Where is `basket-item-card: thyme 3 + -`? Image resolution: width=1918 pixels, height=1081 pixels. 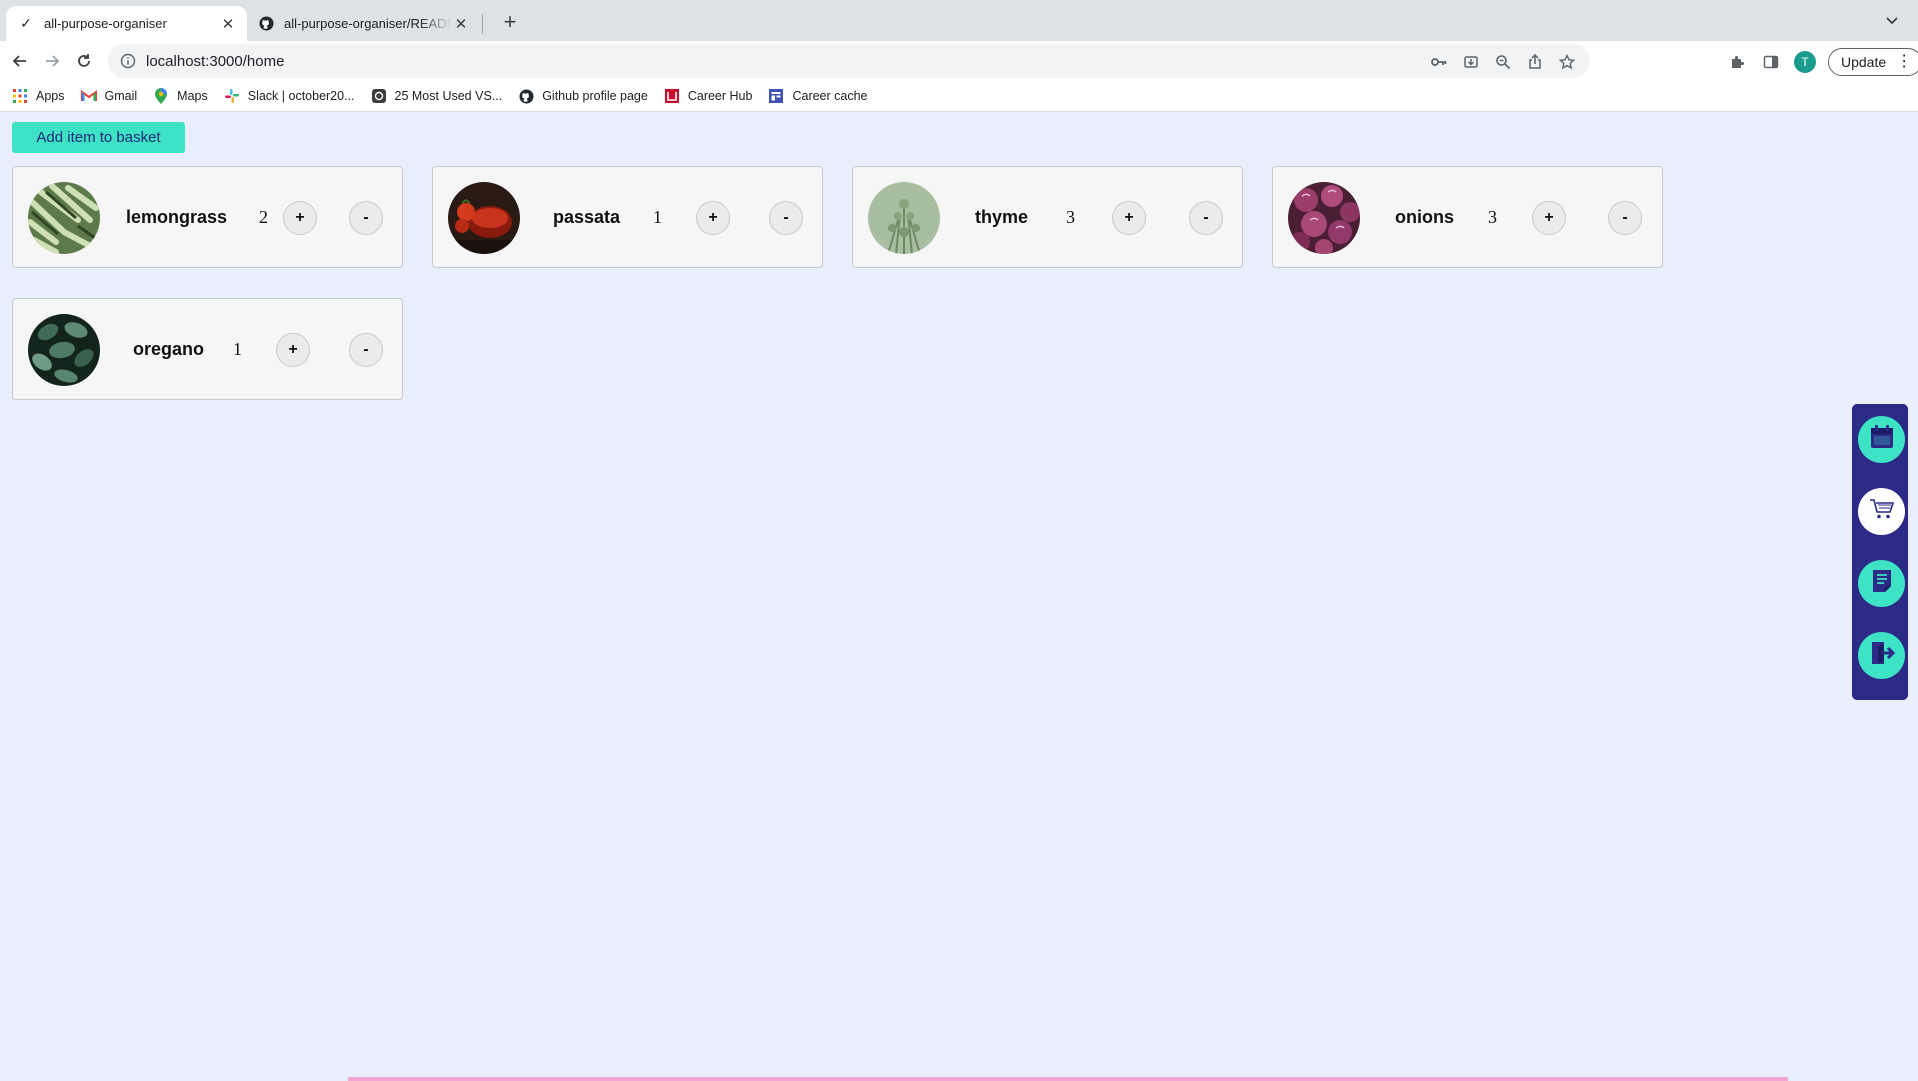 basket-item-card: thyme 3 + - is located at coordinates (1047, 217).